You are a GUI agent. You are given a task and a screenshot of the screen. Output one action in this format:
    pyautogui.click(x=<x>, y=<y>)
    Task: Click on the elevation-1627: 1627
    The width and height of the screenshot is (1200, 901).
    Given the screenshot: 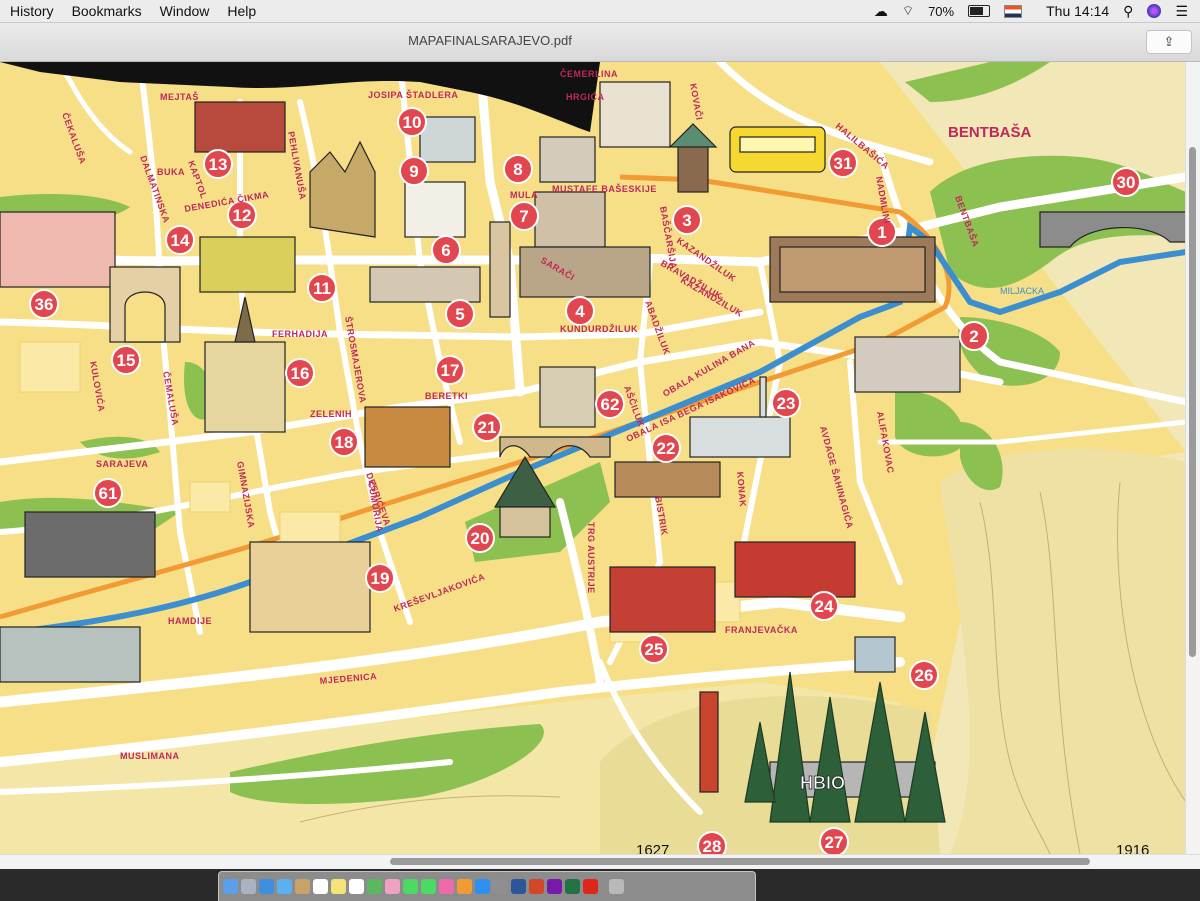 What is the action you would take?
    pyautogui.click(x=652, y=848)
    